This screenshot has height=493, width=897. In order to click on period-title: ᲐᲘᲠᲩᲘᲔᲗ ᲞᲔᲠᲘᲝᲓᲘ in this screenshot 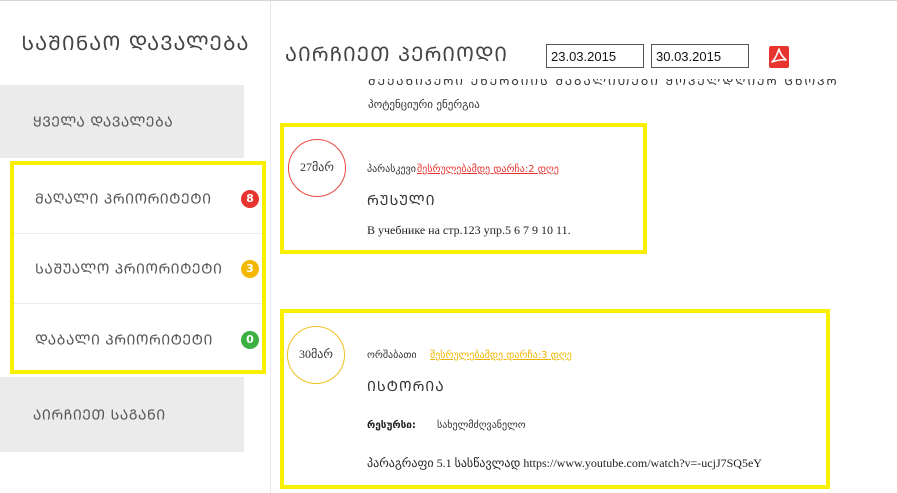, I will do `click(396, 54)`.